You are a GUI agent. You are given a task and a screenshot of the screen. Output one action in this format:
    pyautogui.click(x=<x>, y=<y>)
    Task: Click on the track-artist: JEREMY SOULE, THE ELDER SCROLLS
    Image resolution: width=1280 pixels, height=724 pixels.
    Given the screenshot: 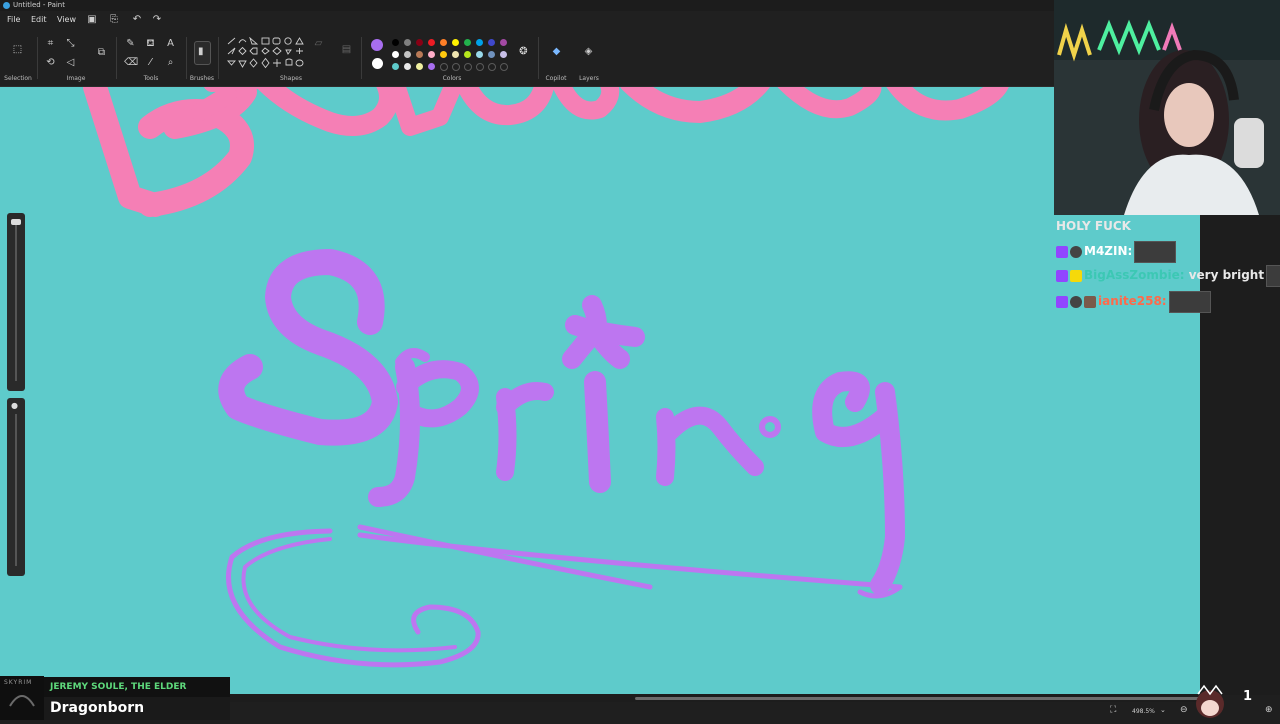 What is the action you would take?
    pyautogui.click(x=137, y=694)
    